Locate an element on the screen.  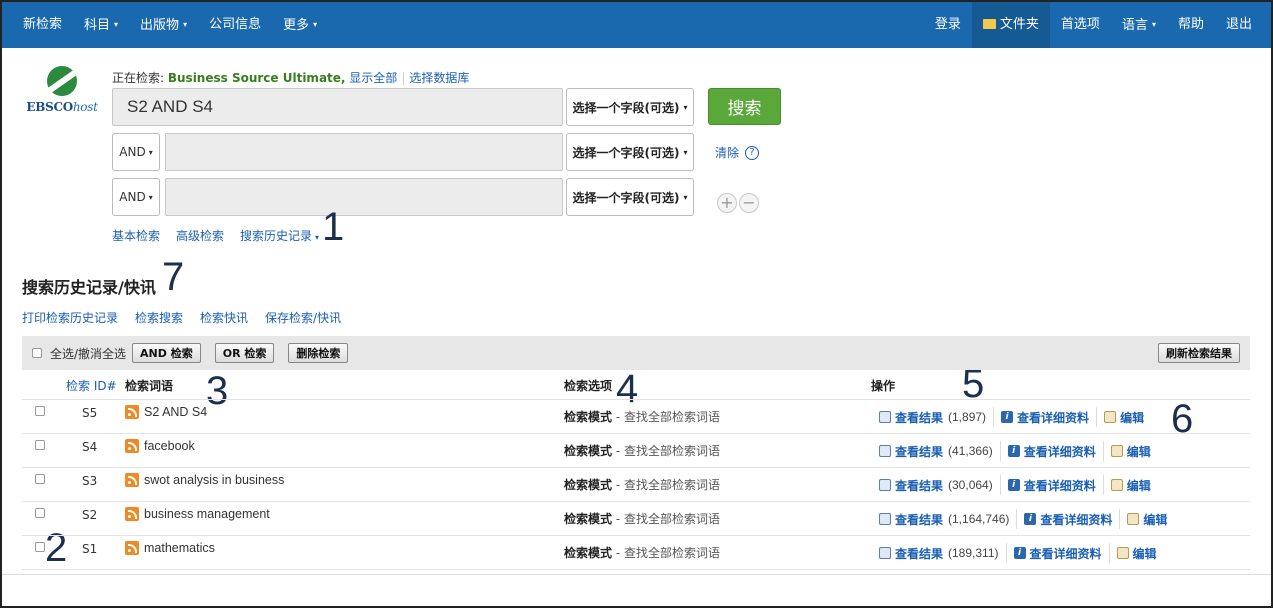
nav-subjects: 科目 ▾ is located at coordinates (101, 25).